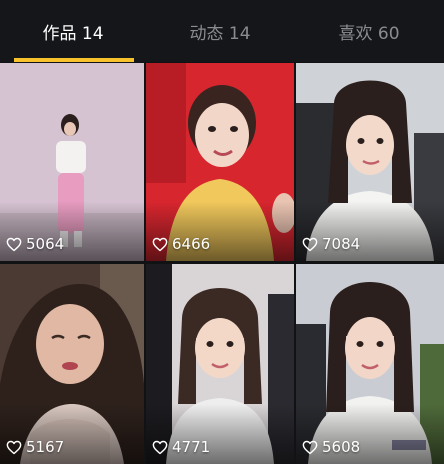  Describe the element at coordinates (341, 244) in the screenshot. I see `like-count-value: 7084` at that location.